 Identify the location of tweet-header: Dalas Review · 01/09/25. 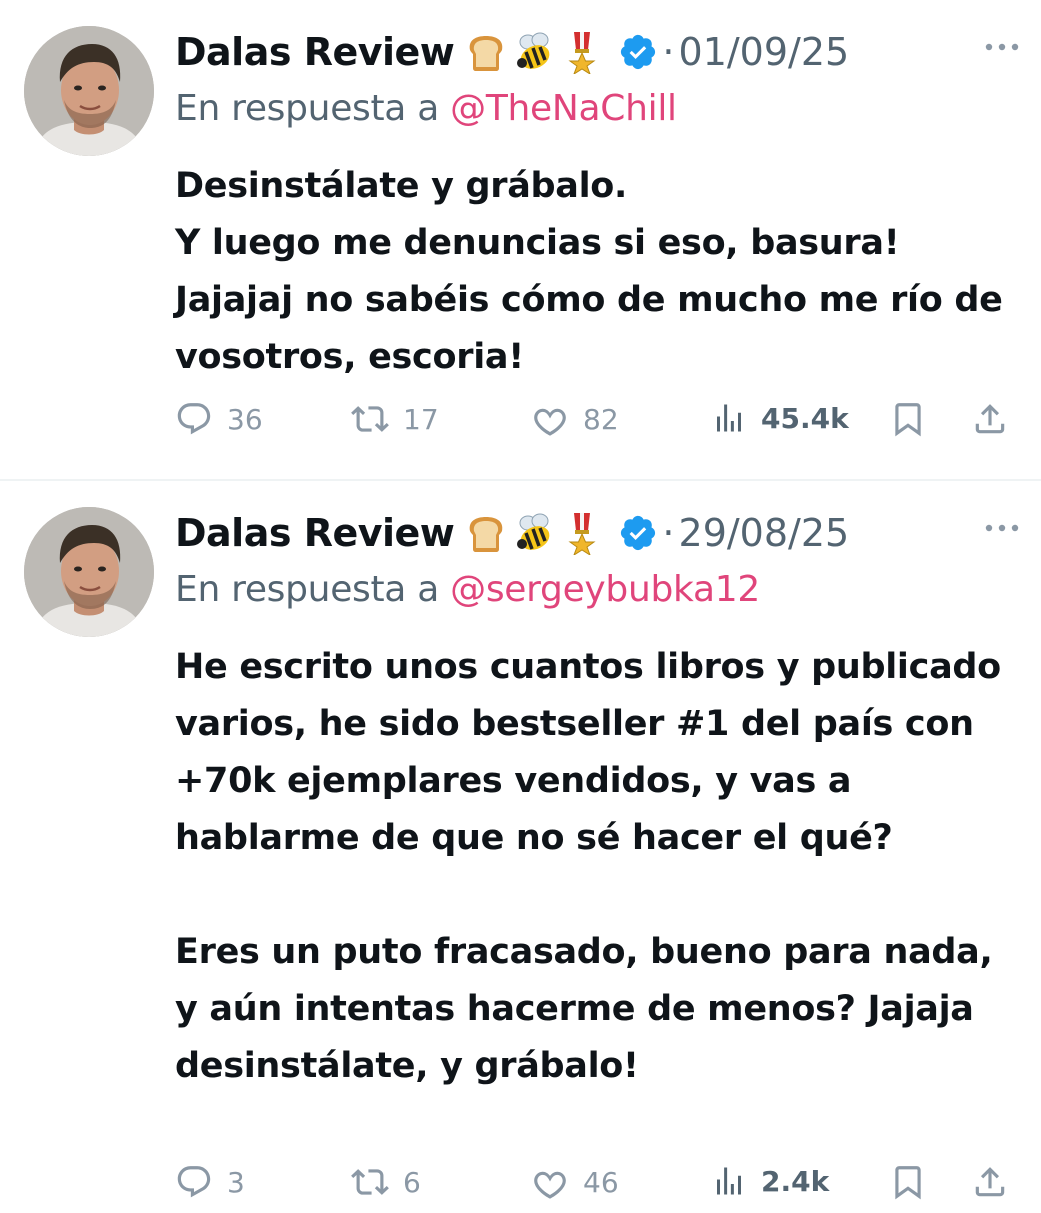
(597, 52).